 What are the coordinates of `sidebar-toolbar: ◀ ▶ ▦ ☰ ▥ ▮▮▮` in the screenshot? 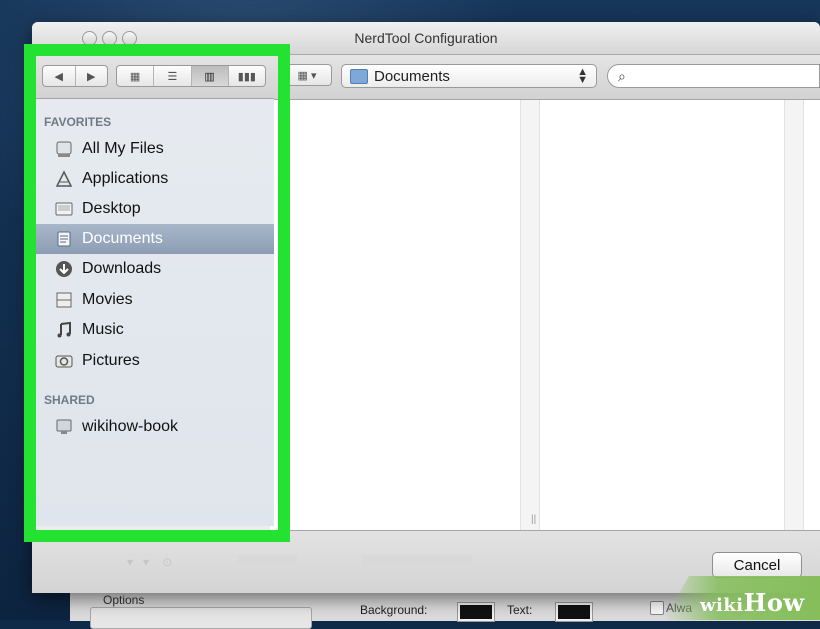 It's located at (155, 77).